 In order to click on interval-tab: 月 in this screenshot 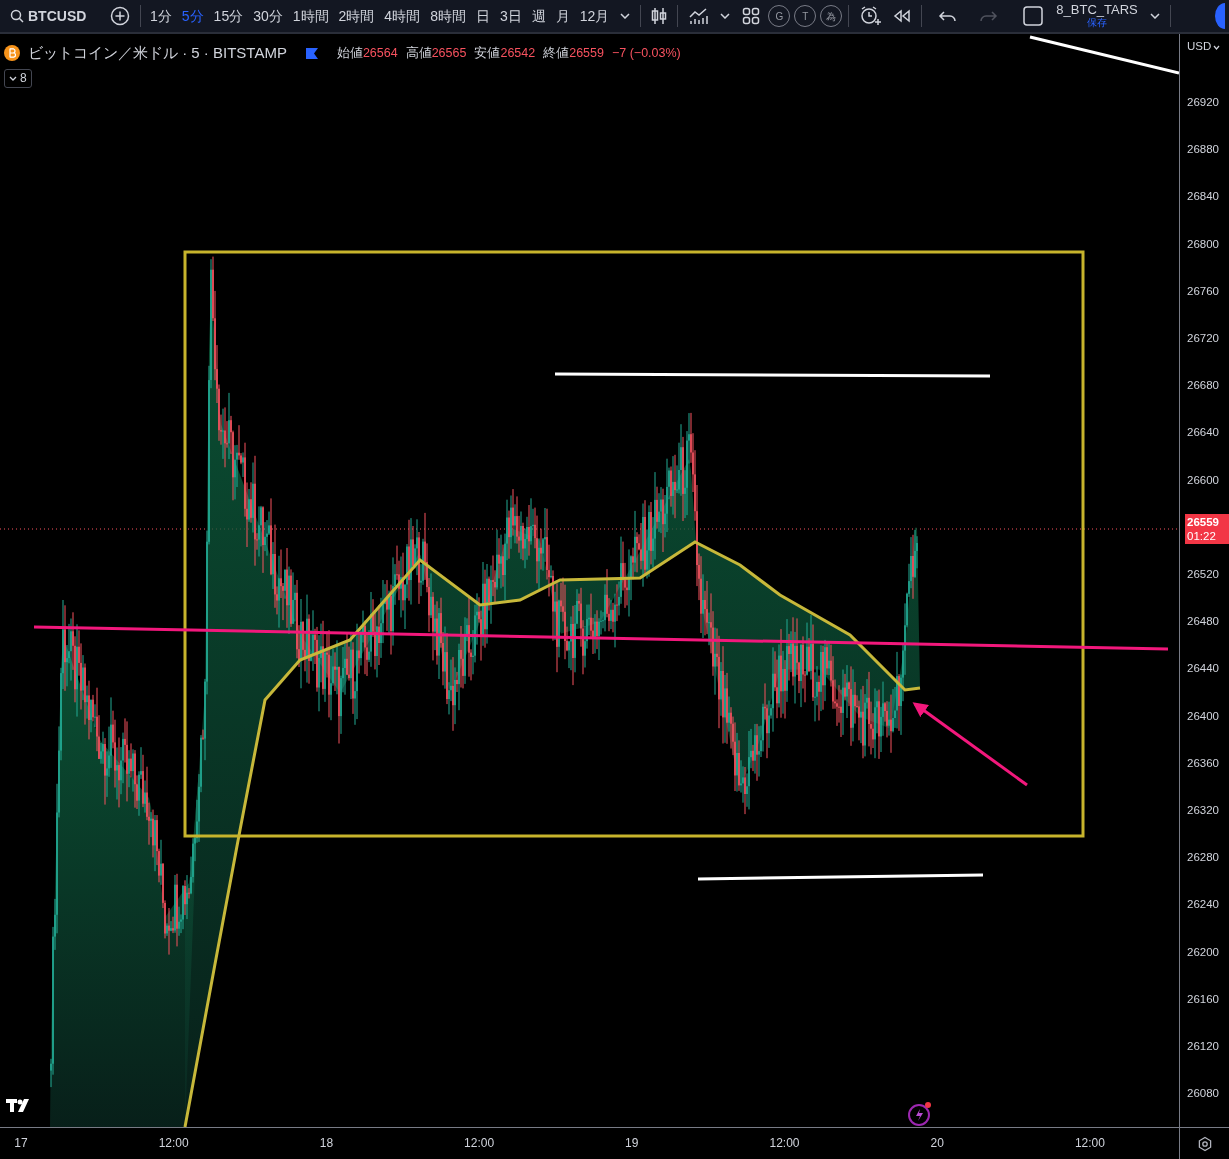, I will do `click(562, 16)`.